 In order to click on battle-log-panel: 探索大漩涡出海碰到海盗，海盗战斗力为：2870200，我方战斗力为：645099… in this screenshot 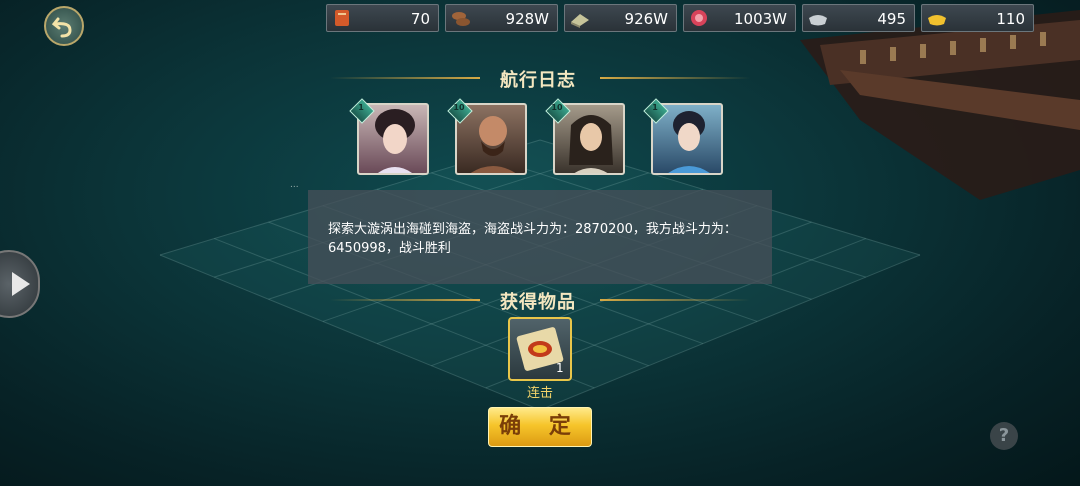, I will do `click(540, 237)`.